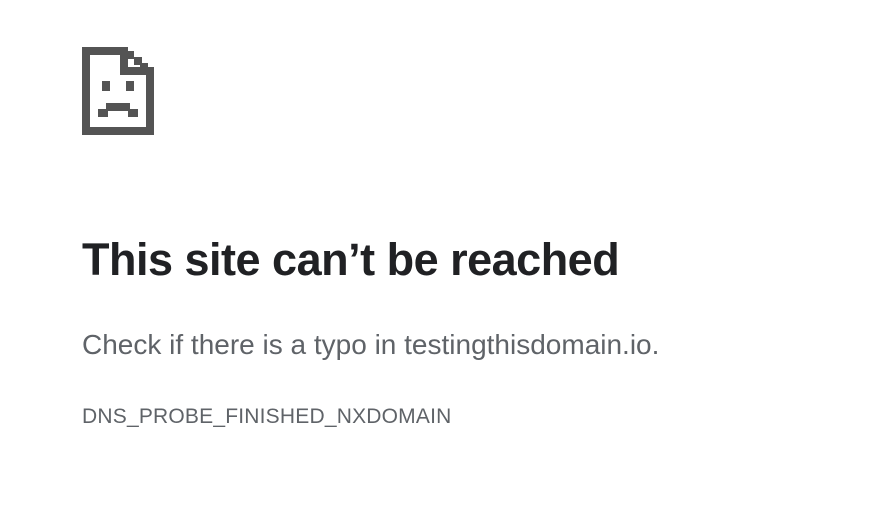 The image size is (892, 512). Describe the element at coordinates (351, 259) in the screenshot. I see `error-title: This site can’t be reached` at that location.